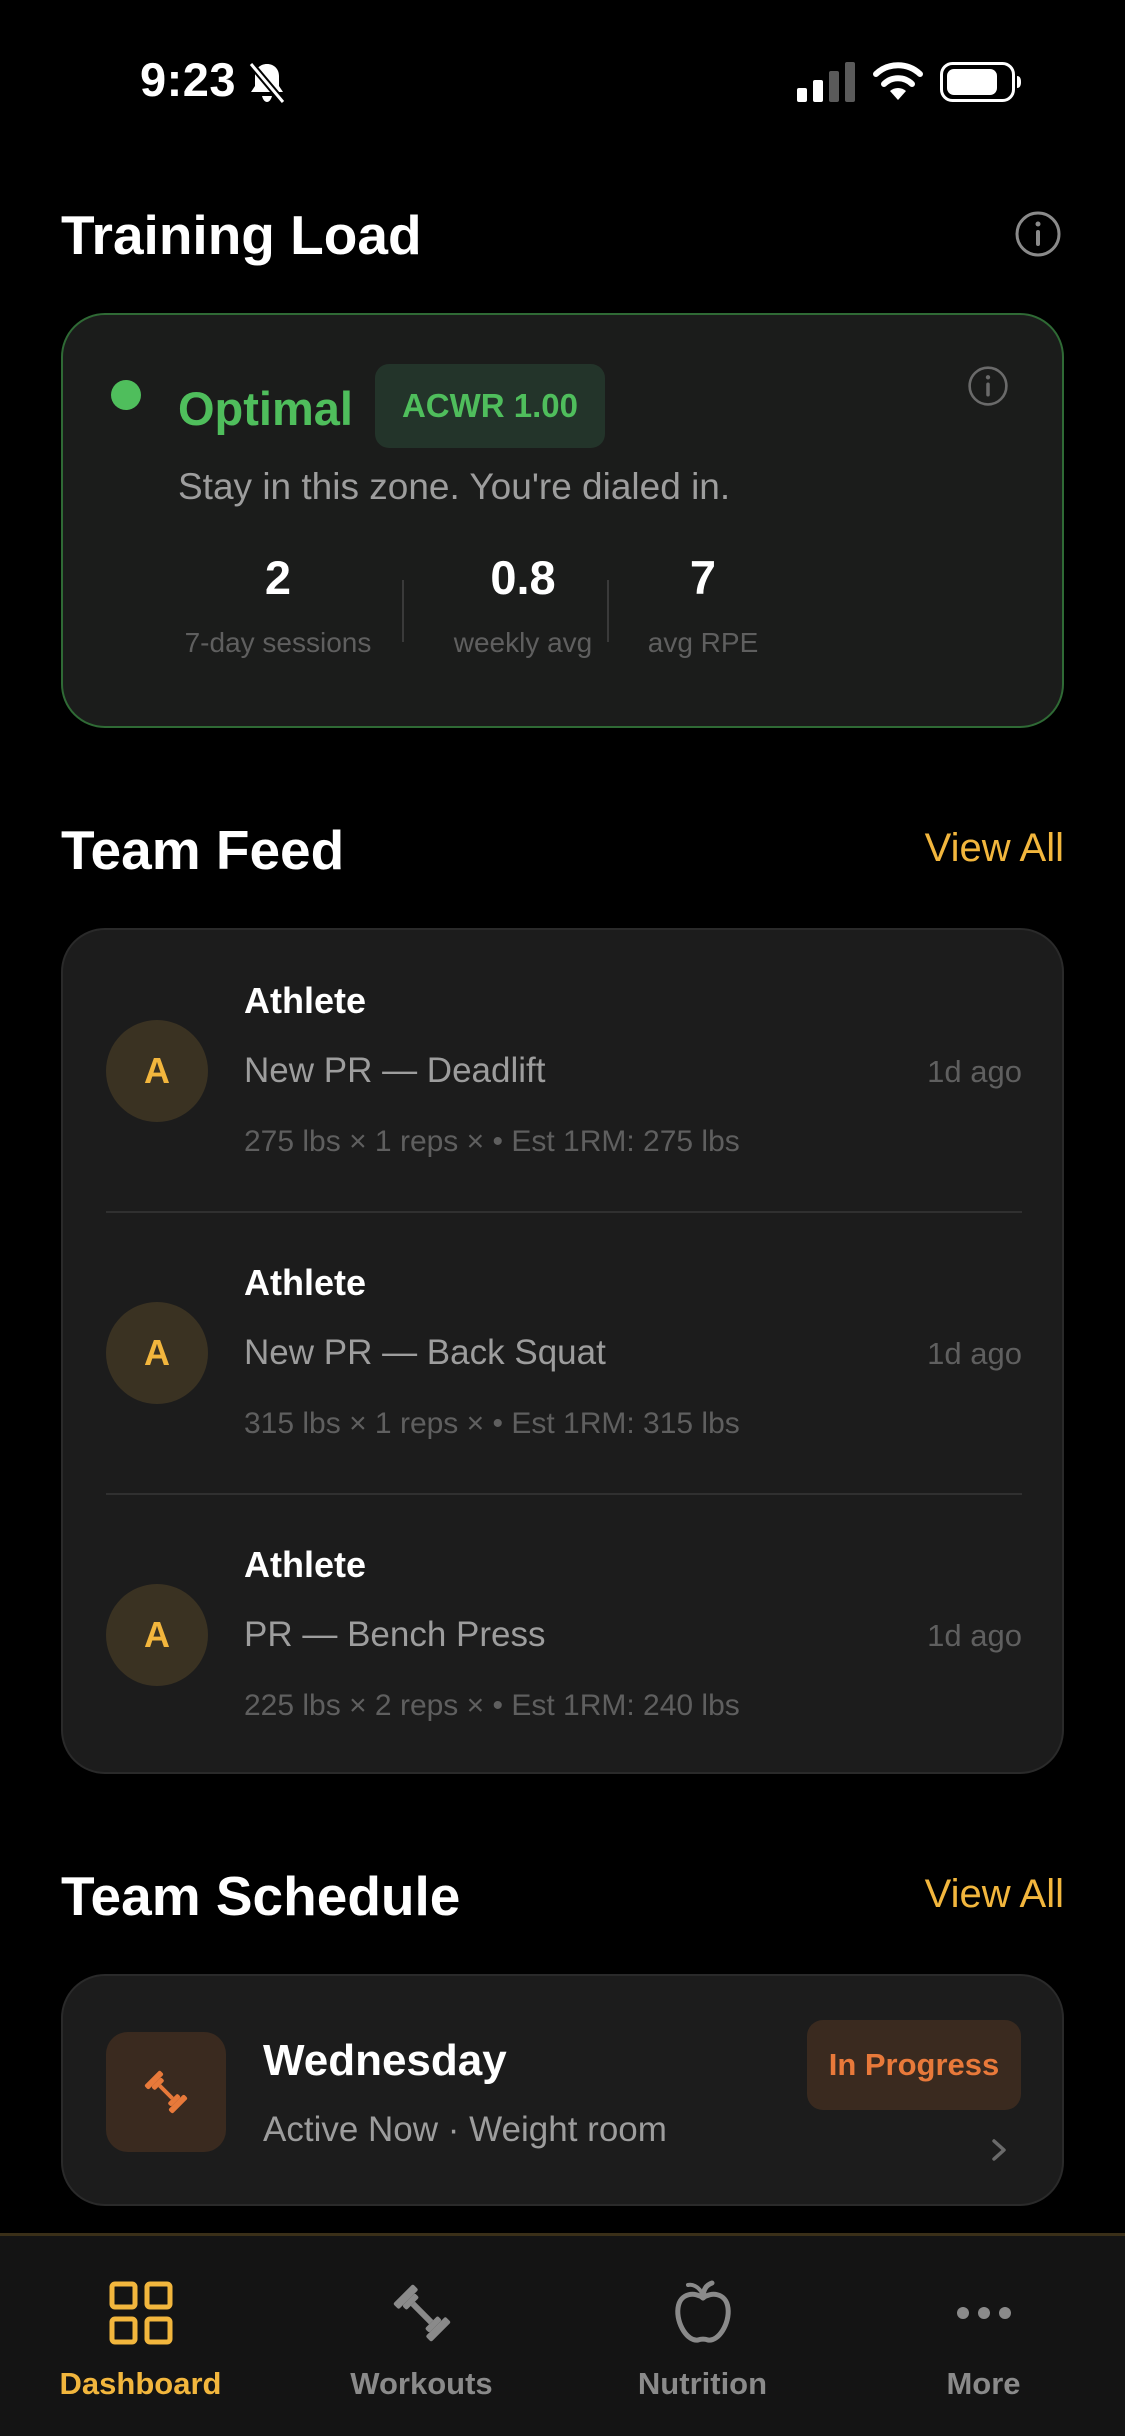  I want to click on more-icon, so click(983, 2313).